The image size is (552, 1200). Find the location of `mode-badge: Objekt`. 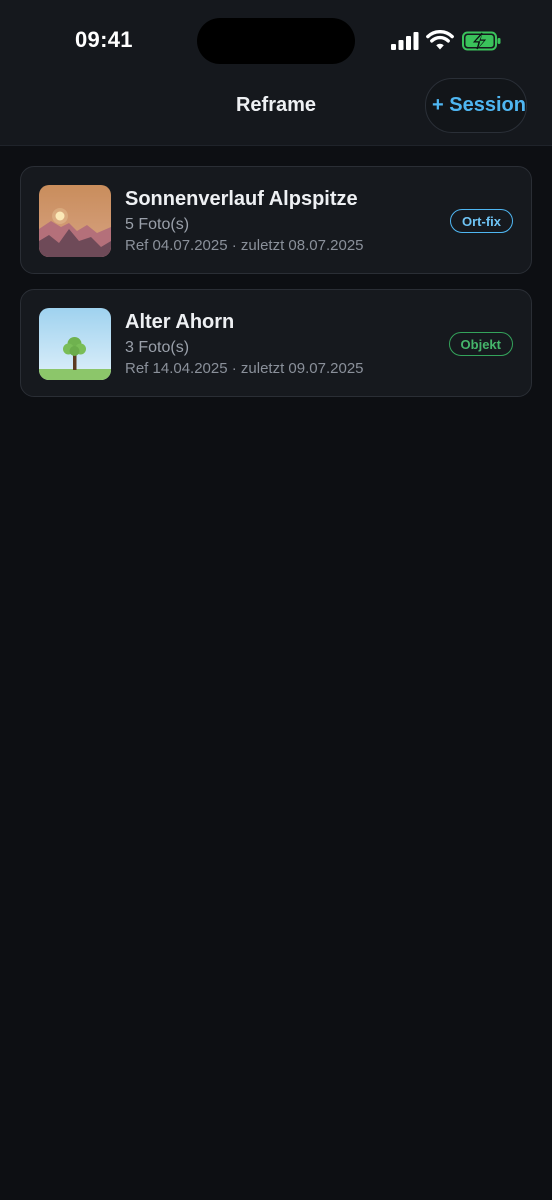

mode-badge: Objekt is located at coordinates (480, 344).